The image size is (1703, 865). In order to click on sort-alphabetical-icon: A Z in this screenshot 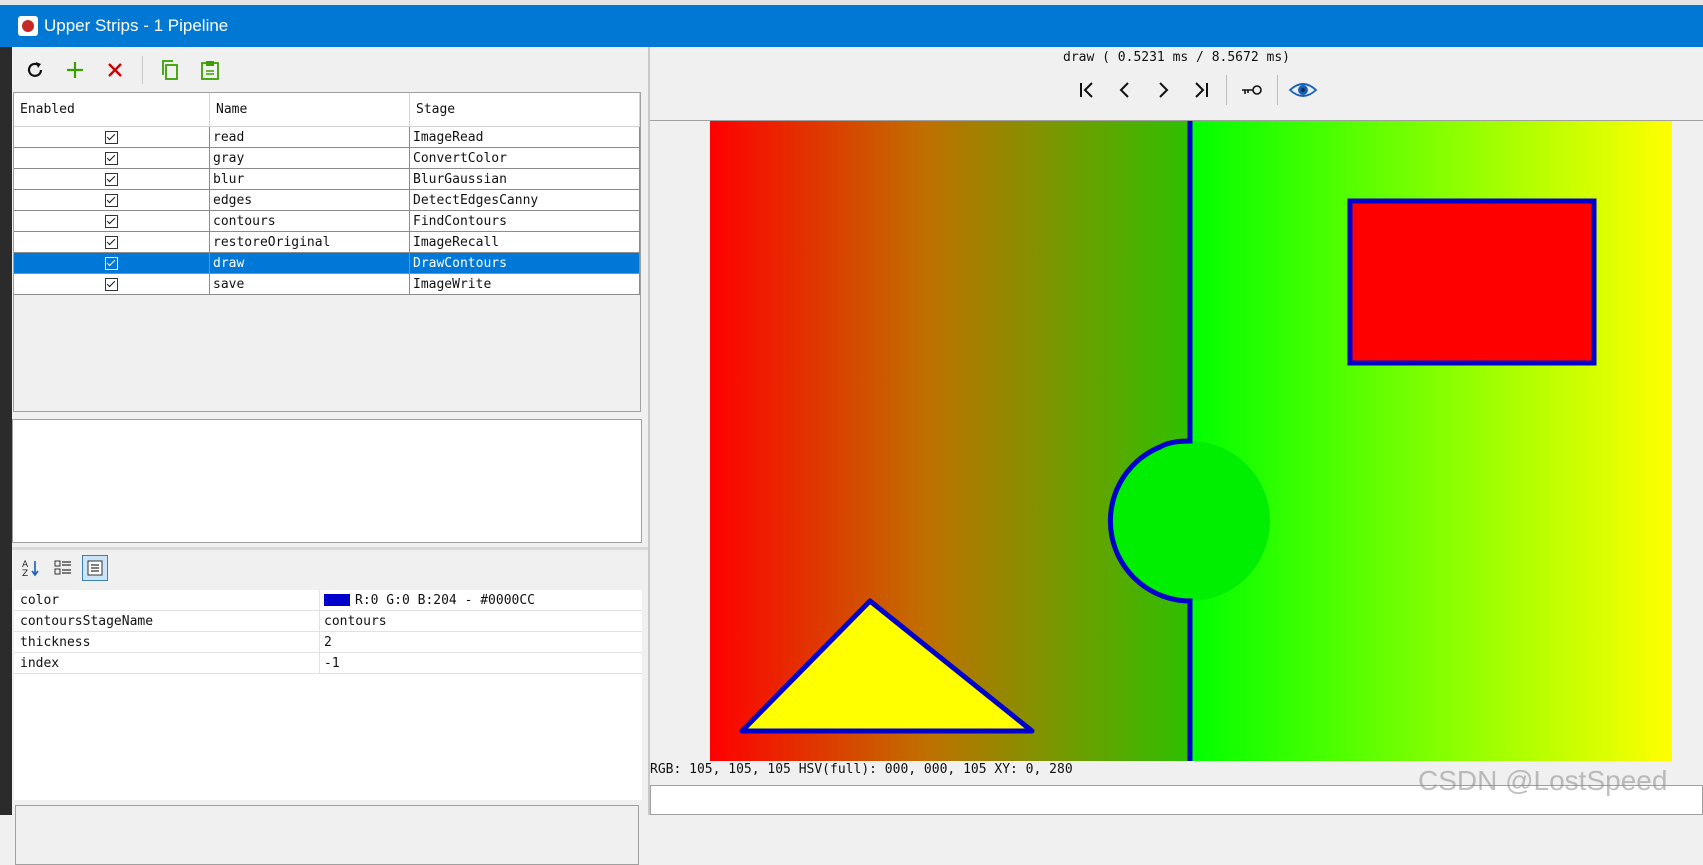, I will do `click(30, 569)`.